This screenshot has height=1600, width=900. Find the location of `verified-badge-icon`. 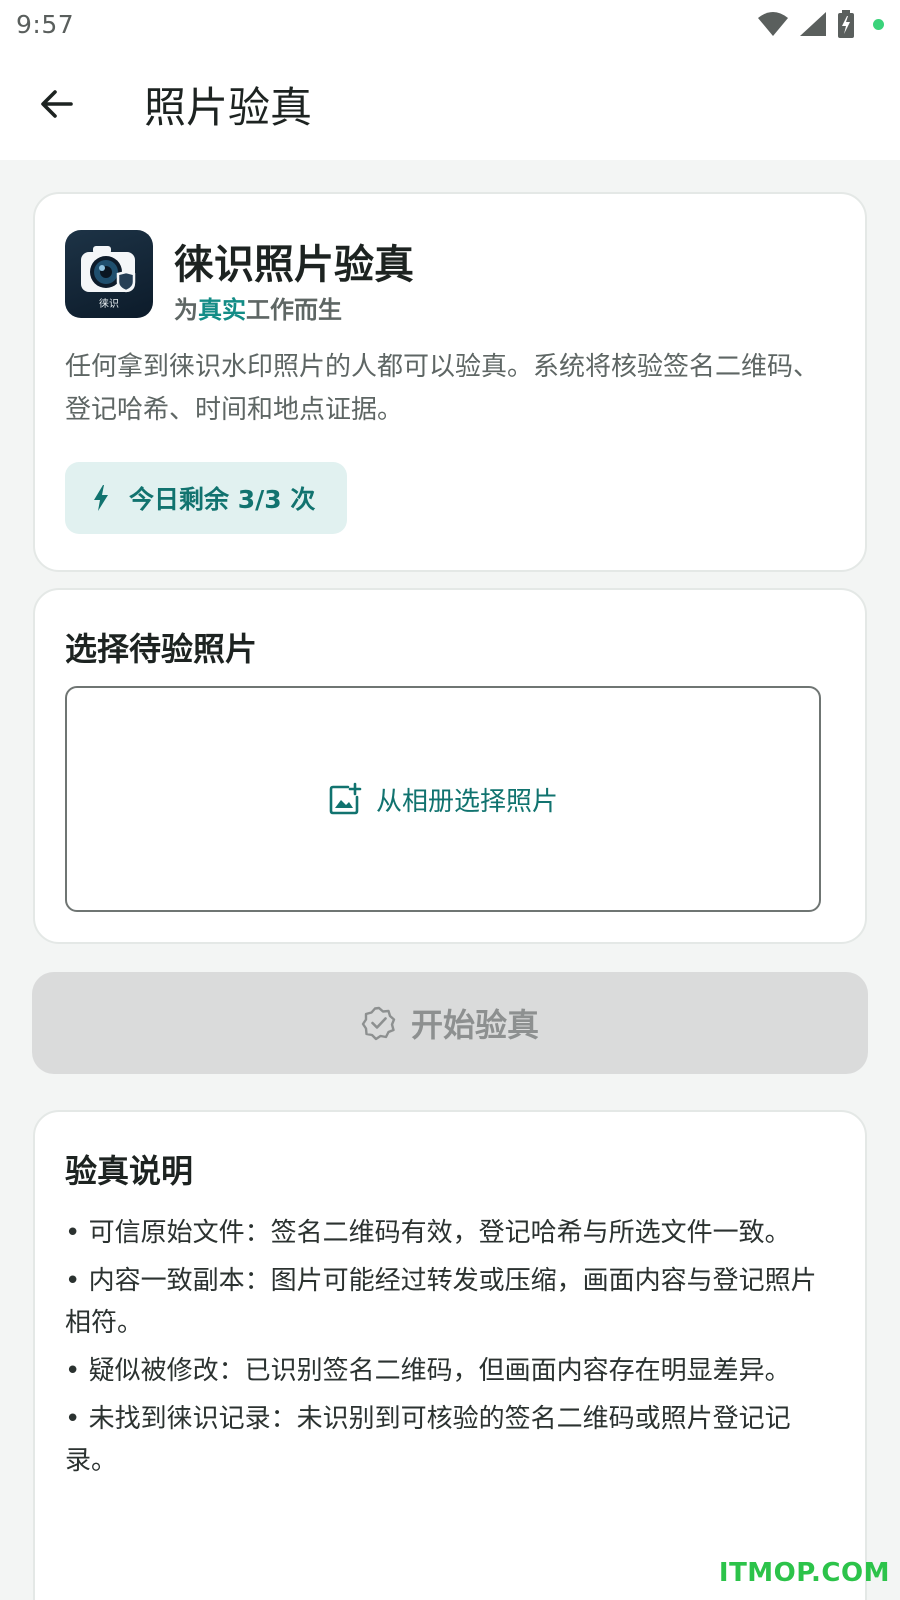

verified-badge-icon is located at coordinates (378, 1023).